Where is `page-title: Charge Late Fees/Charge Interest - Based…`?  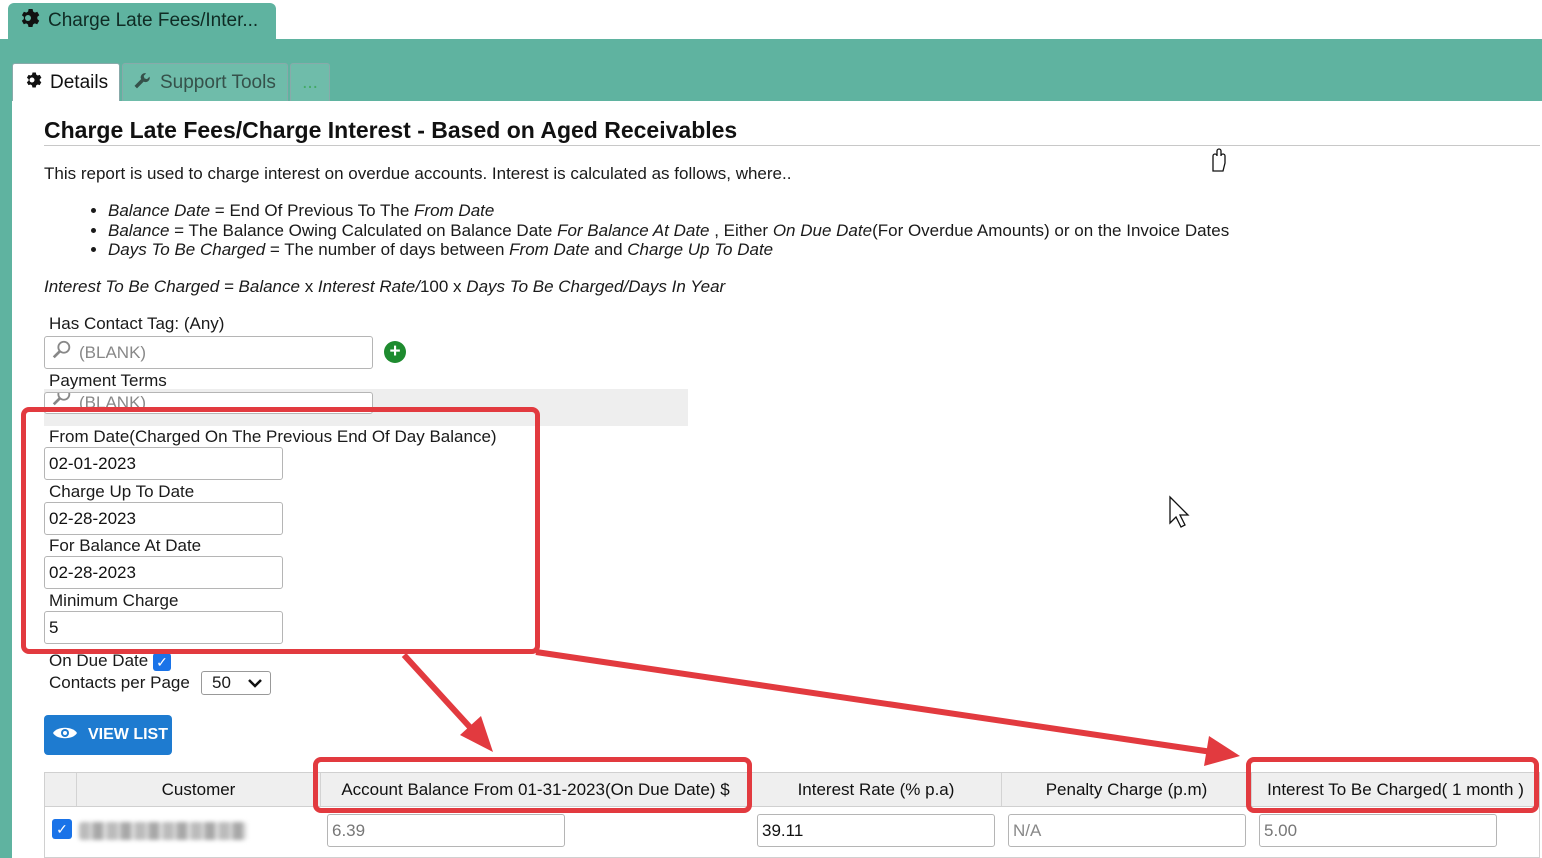 page-title: Charge Late Fees/Charge Interest - Based… is located at coordinates (391, 130).